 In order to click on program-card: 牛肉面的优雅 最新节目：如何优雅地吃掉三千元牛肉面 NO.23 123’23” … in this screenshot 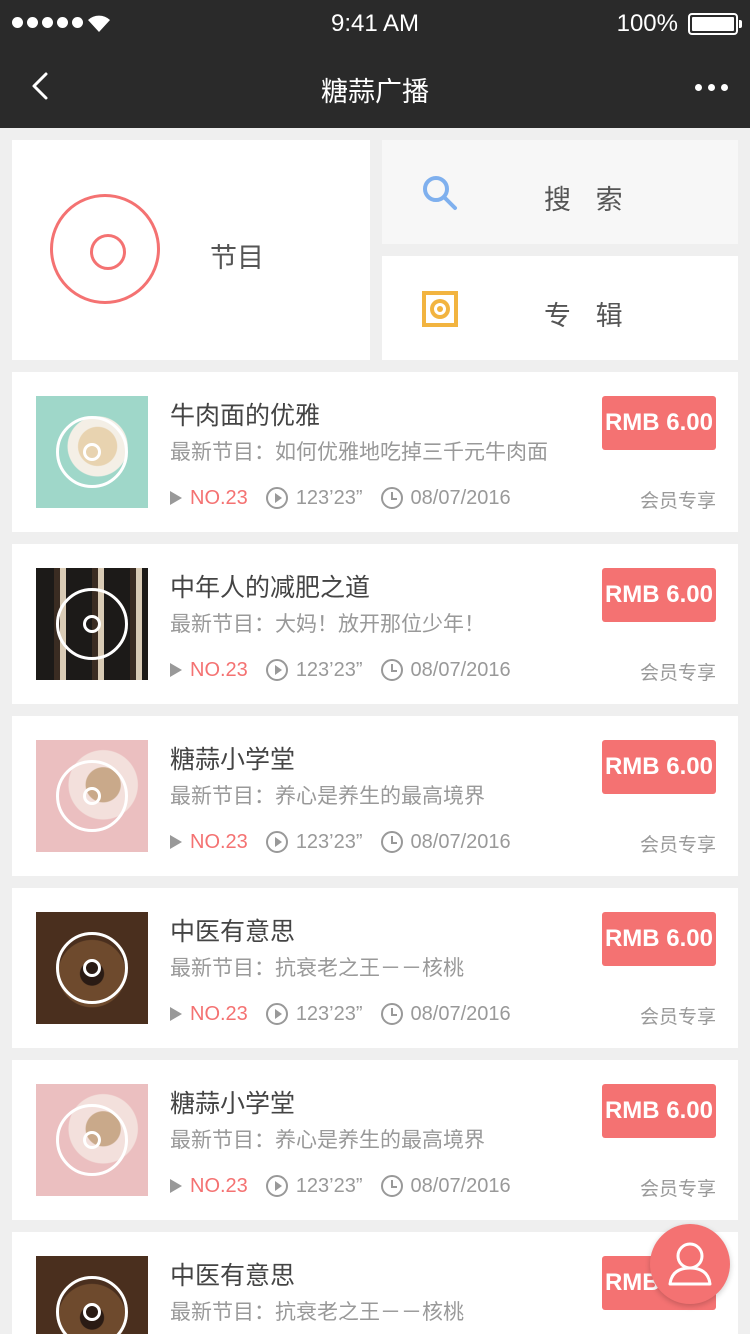, I will do `click(375, 452)`.